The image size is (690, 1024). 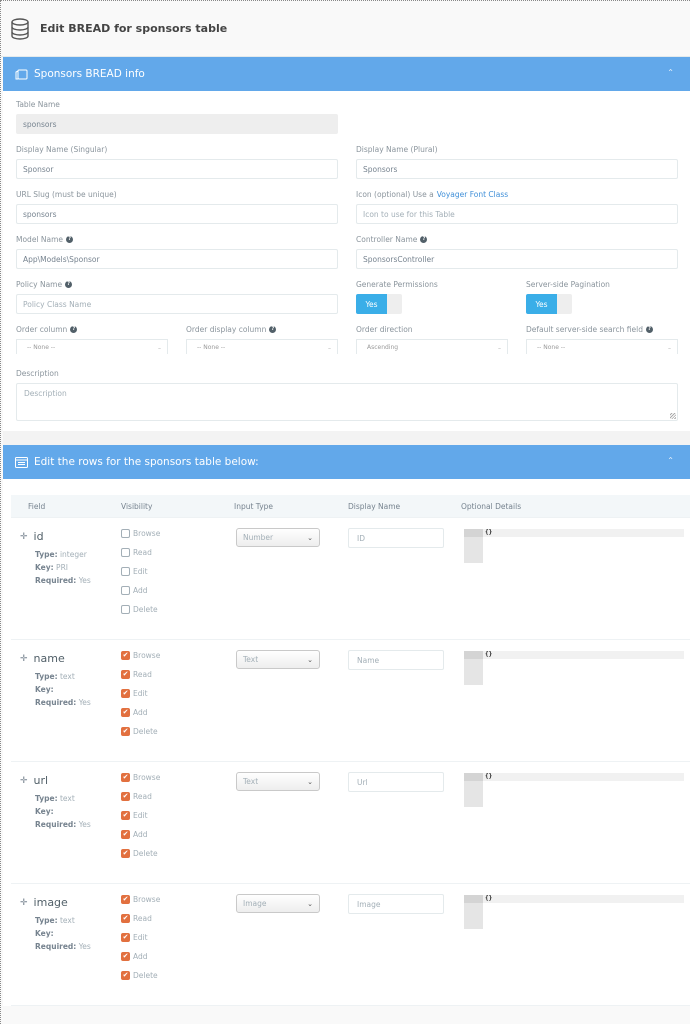 I want to click on display-singular-input: Sponsor, so click(x=177, y=169).